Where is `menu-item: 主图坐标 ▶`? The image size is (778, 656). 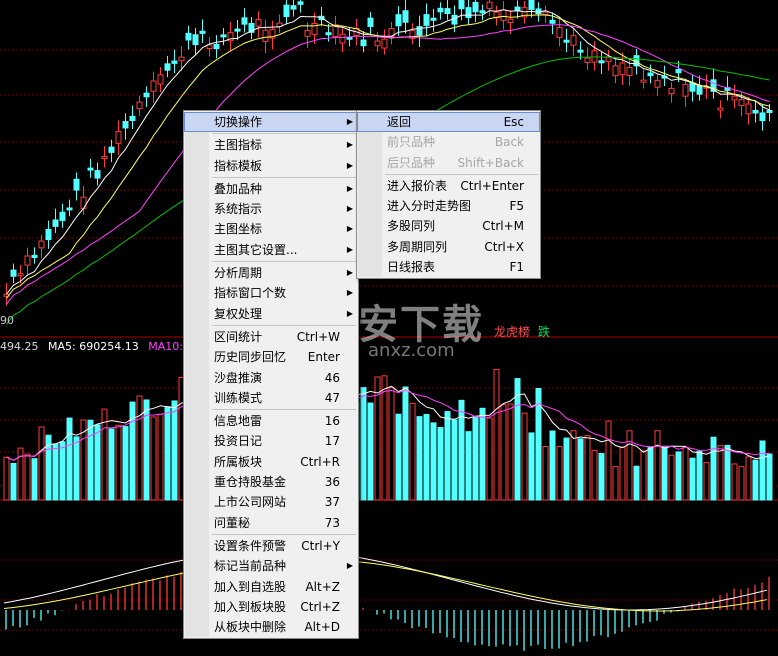
menu-item: 主图坐标 ▶ is located at coordinates (271, 229).